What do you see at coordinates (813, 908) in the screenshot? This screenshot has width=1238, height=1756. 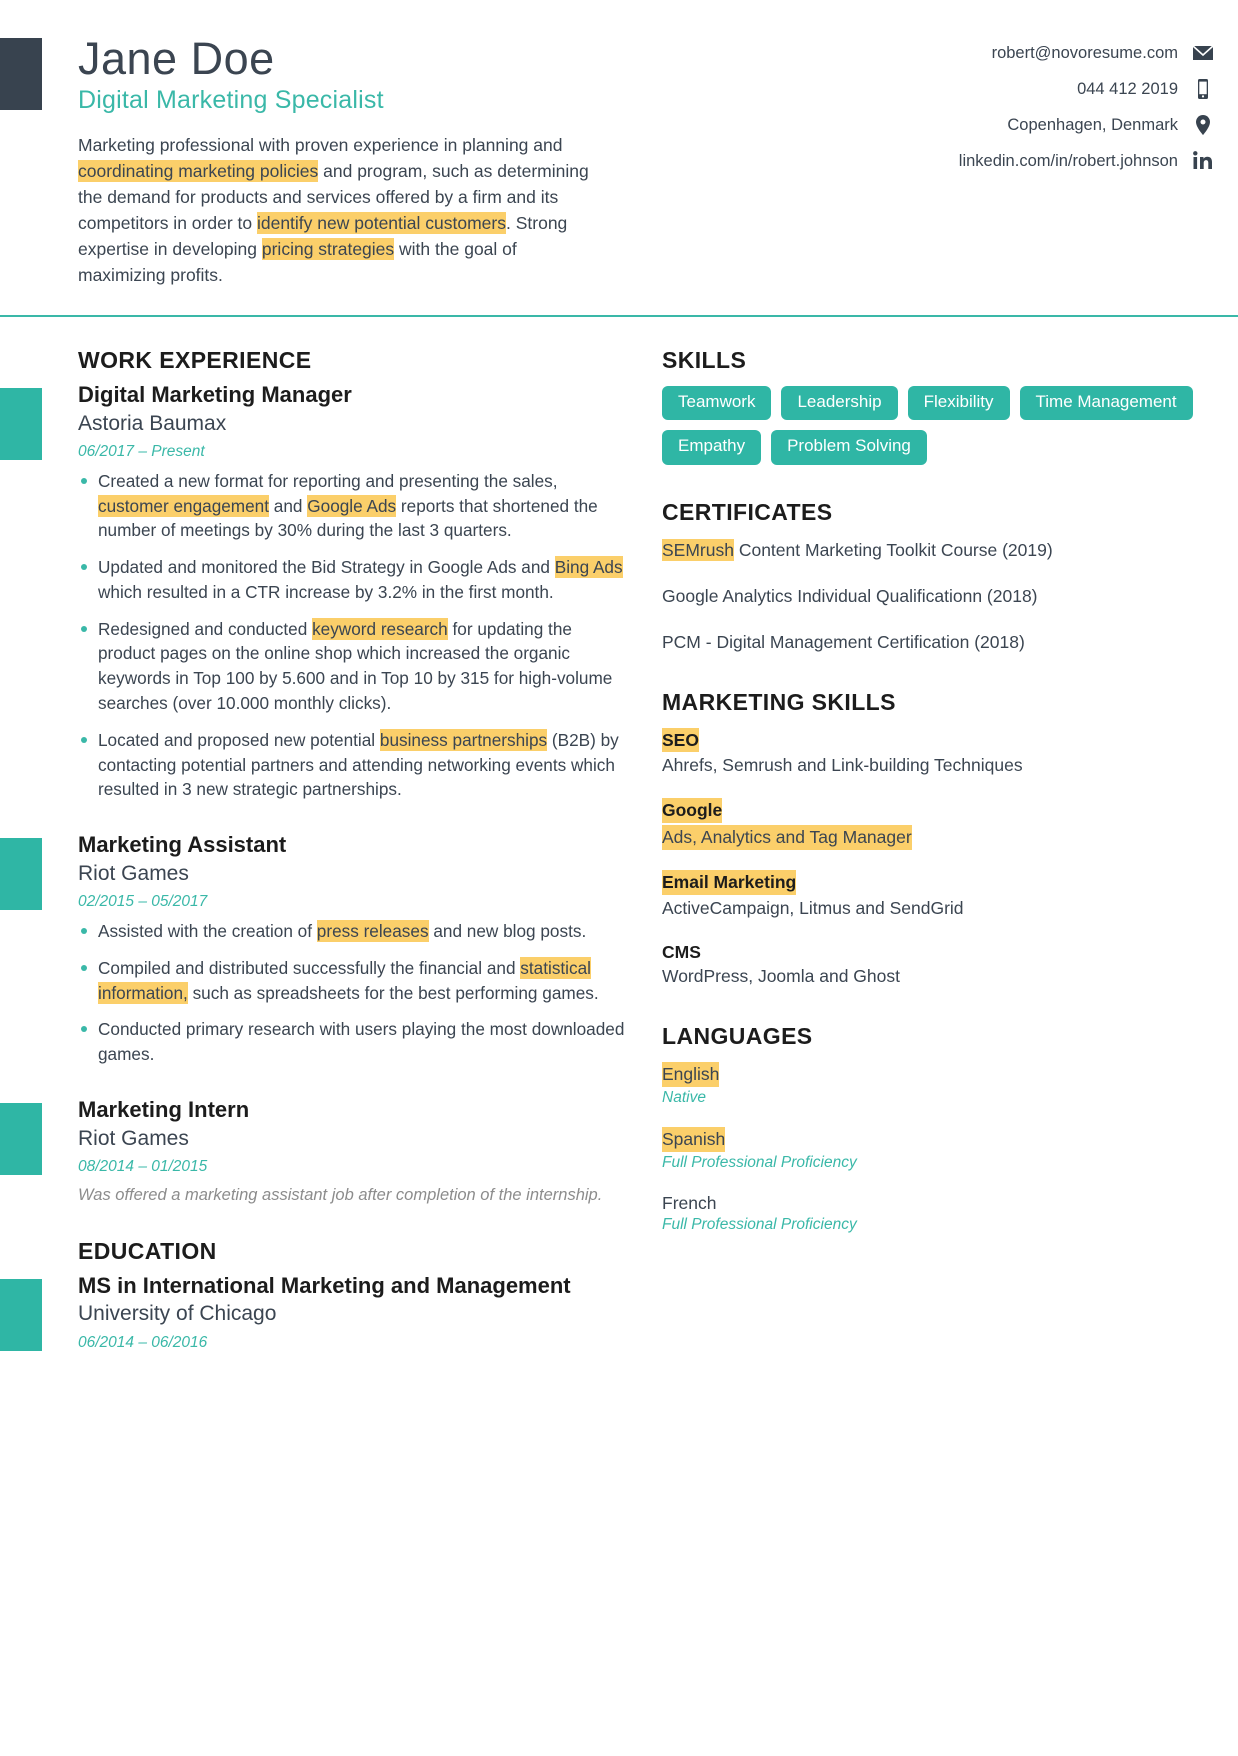 I see `marketing-skill-description: ActiveCampaign, Litmus and SendGrid` at bounding box center [813, 908].